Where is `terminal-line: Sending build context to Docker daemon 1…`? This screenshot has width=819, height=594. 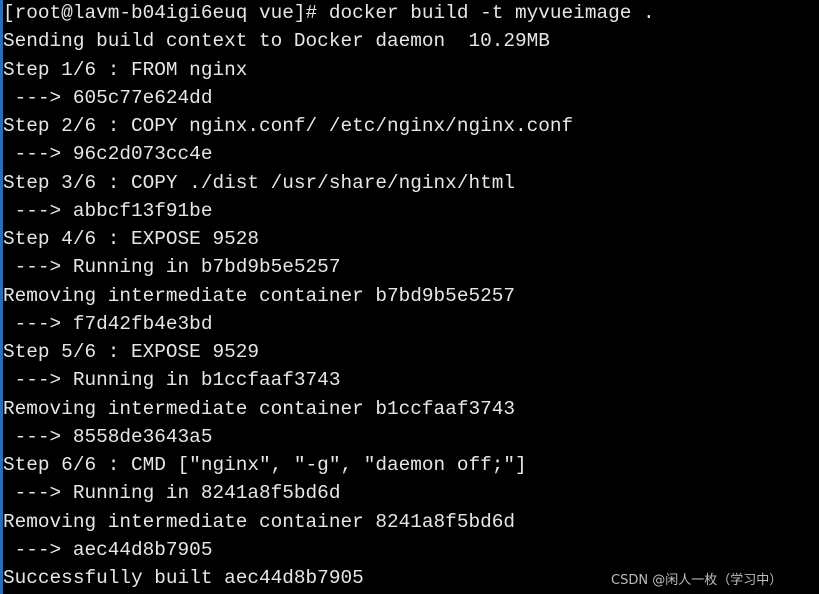
terminal-line: Sending build context to Docker daemon 1… is located at coordinates (276, 41).